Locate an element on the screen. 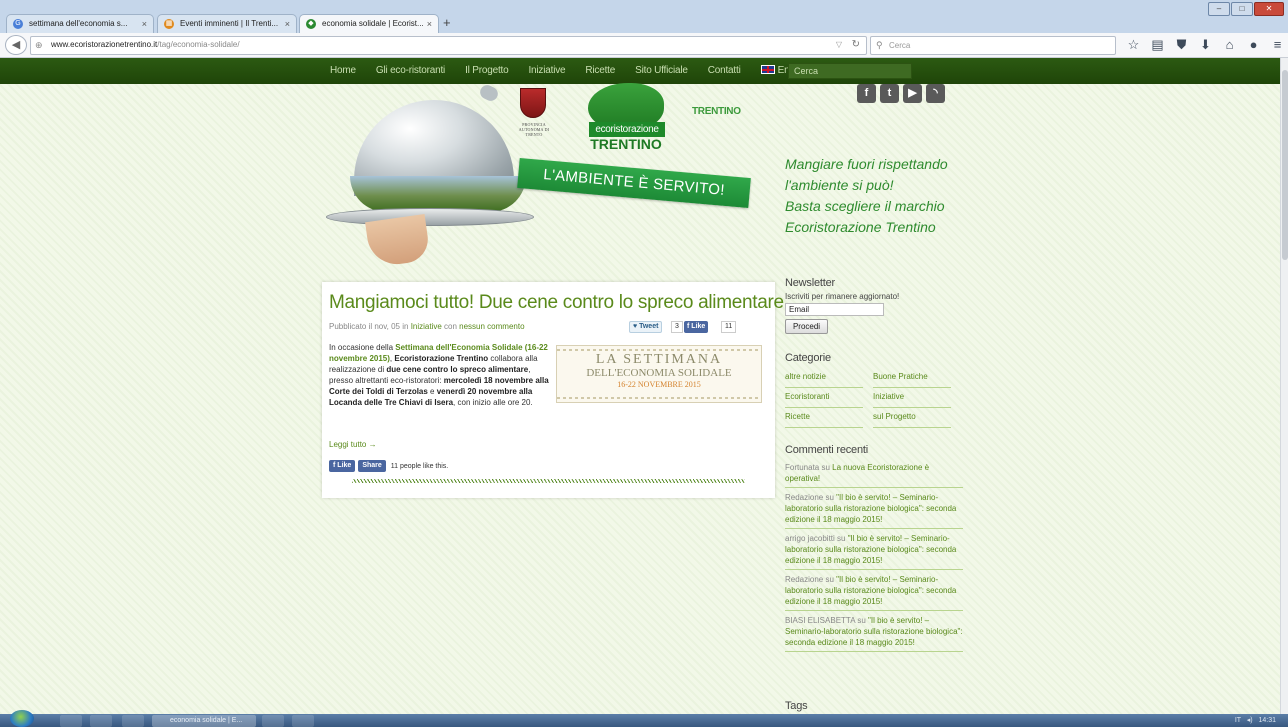  tweet-count: 3 is located at coordinates (677, 327).